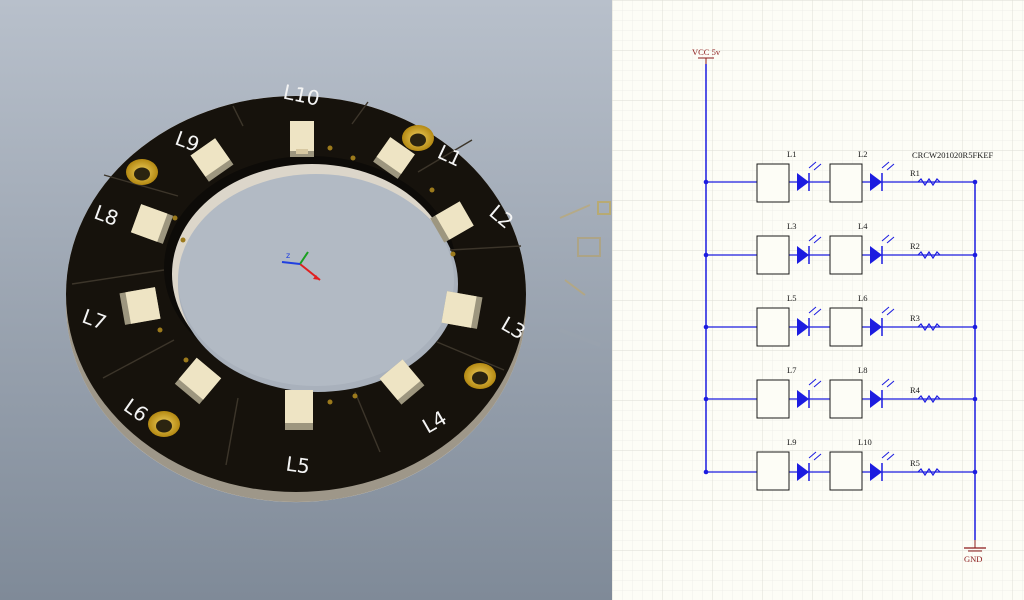  What do you see at coordinates (915, 318) in the screenshot?
I see `resistor-designator: R3` at bounding box center [915, 318].